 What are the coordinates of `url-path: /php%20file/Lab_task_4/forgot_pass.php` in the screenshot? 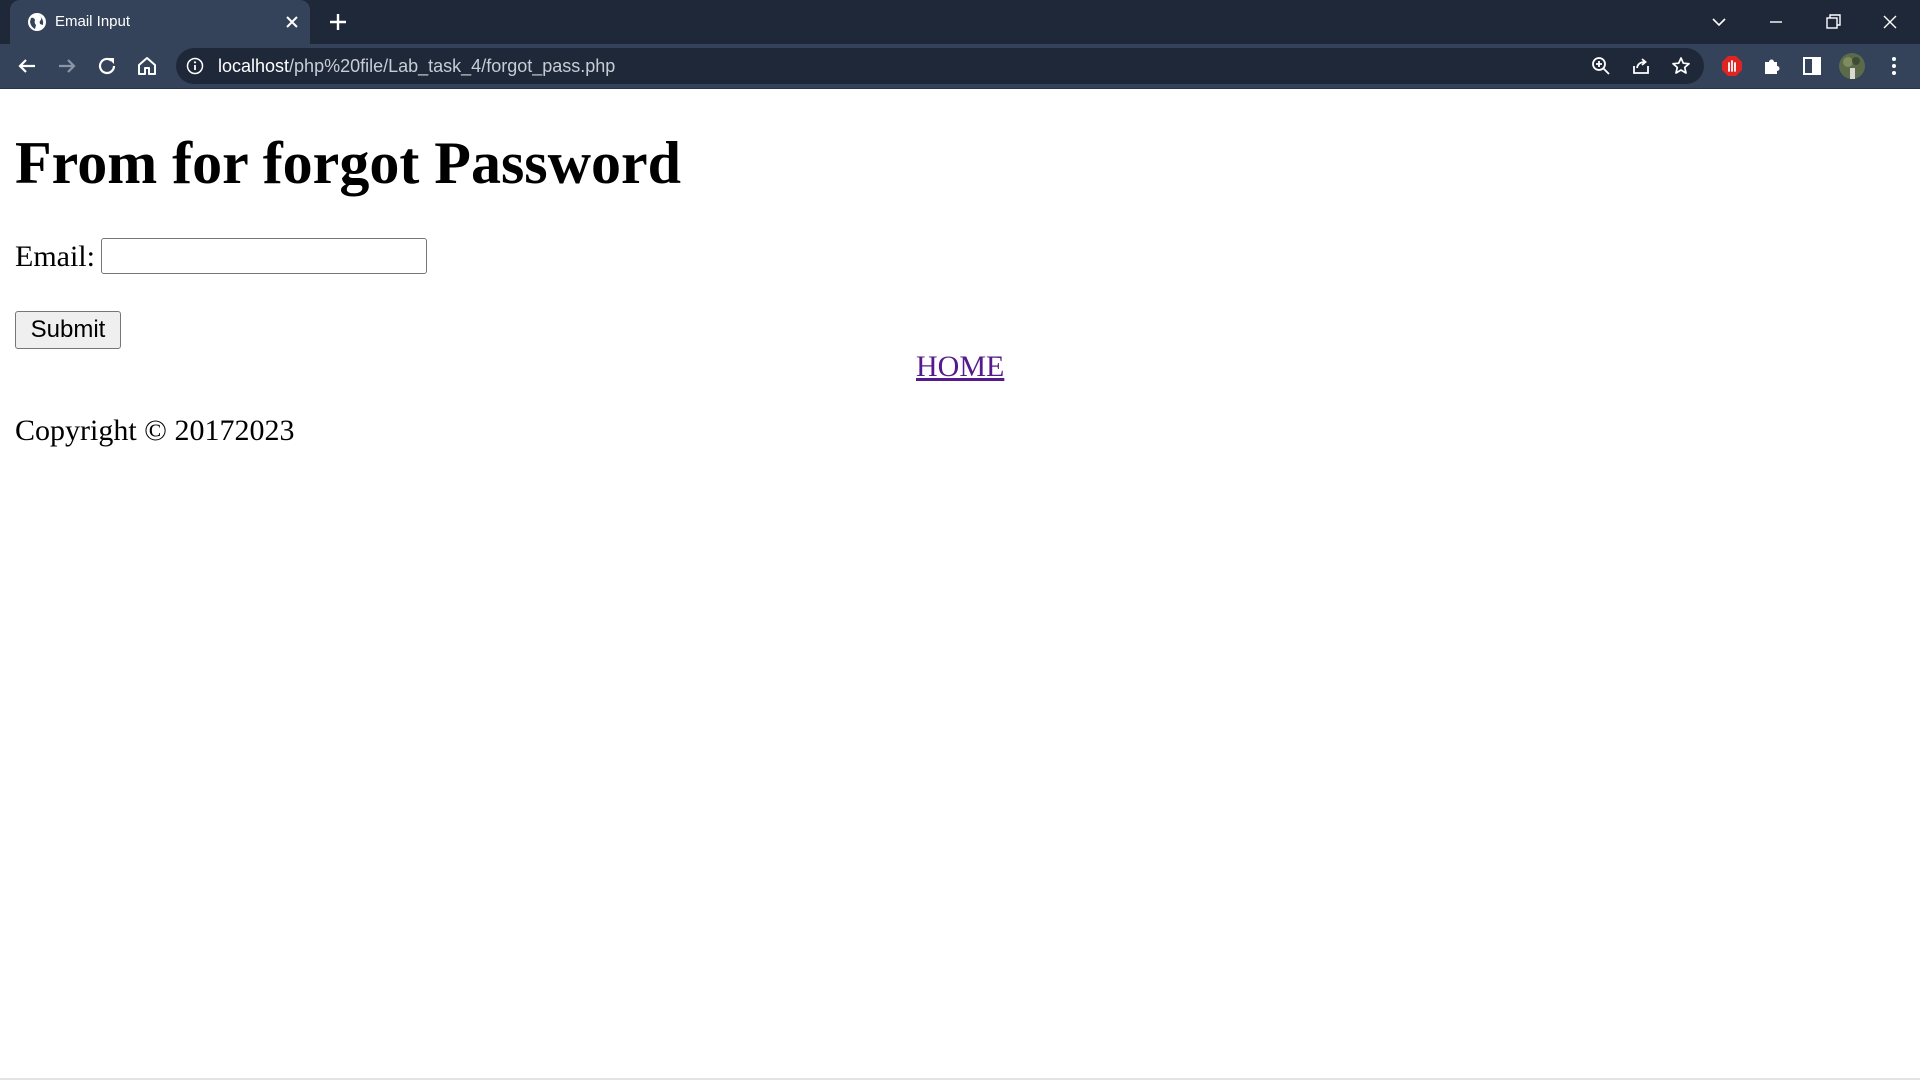 It's located at (452, 66).